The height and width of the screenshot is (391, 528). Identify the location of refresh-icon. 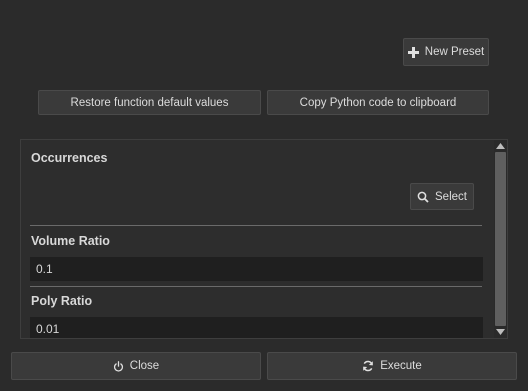
(368, 366).